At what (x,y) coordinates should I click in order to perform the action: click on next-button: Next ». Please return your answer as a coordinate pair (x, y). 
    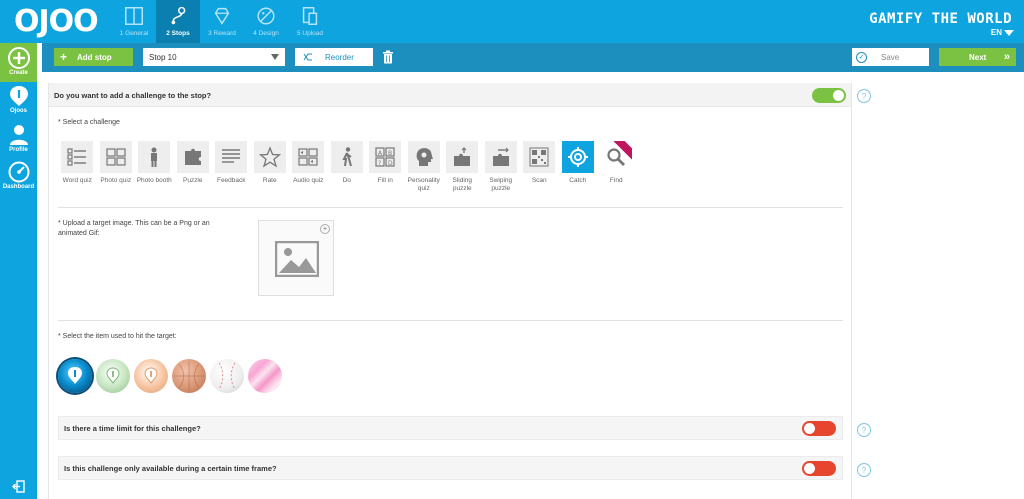
    Looking at the image, I should click on (977, 57).